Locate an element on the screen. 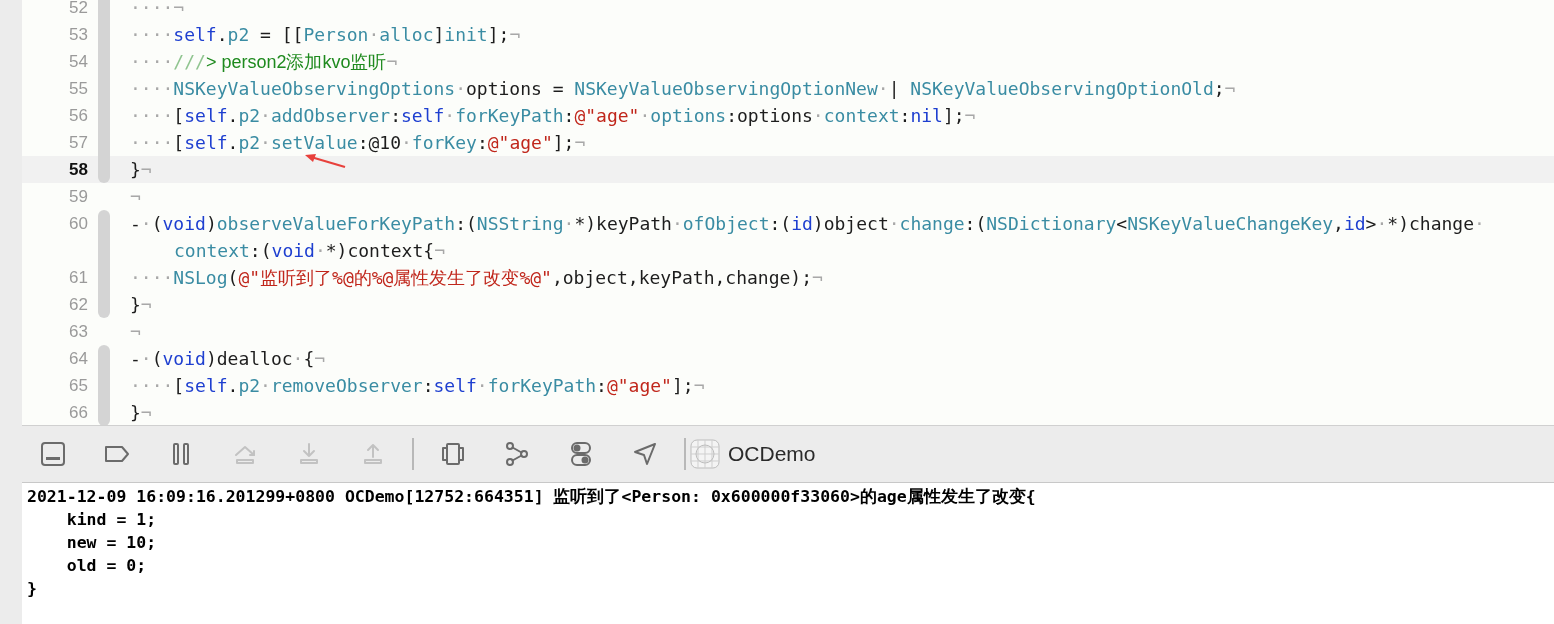 This screenshot has width=1554, height=624. line-number: 57 is located at coordinates (78, 143).